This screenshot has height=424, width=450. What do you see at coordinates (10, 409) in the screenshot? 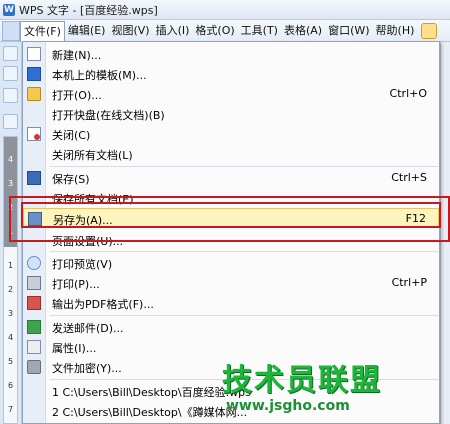
I see `ruler-number: 7` at bounding box center [10, 409].